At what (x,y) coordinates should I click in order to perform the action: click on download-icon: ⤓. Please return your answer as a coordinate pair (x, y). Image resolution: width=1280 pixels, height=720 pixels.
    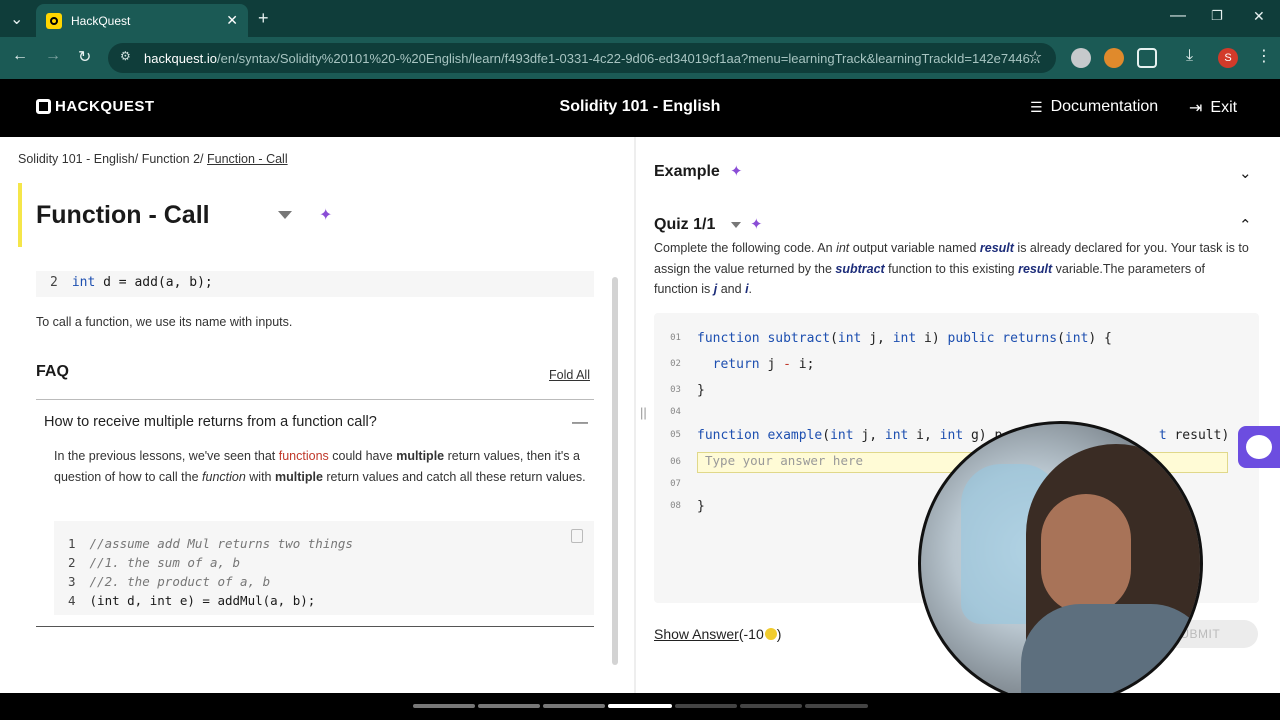
    Looking at the image, I should click on (1189, 56).